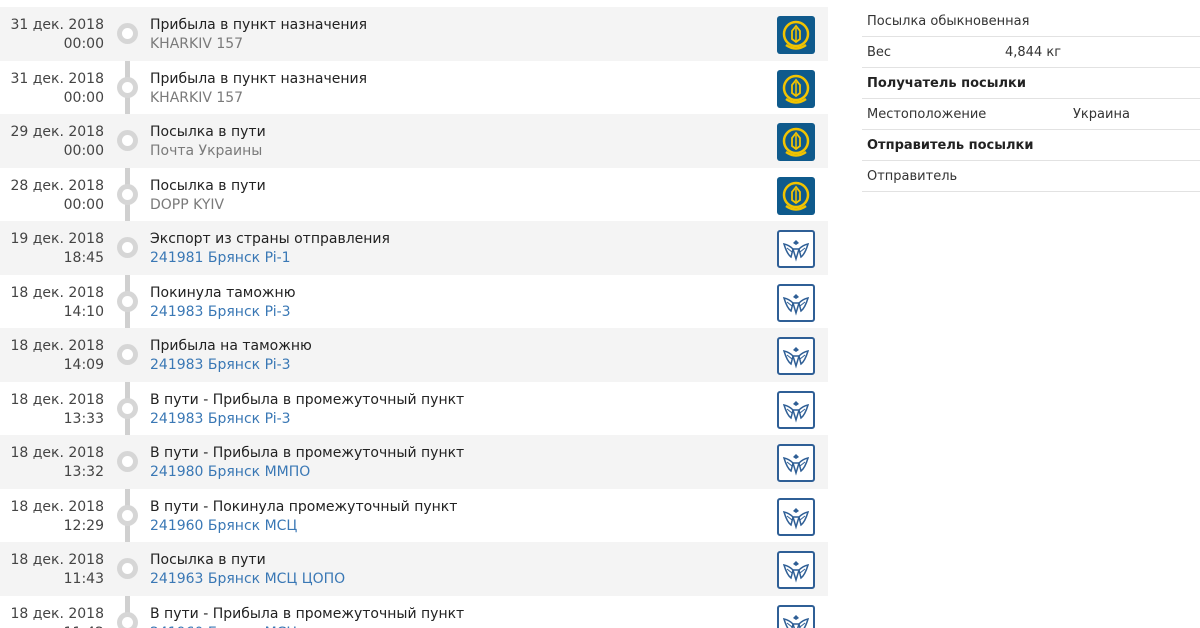 This screenshot has width=1200, height=628. Describe the element at coordinates (270, 239) in the screenshot. I see `event-status: Экспорт из страны отправления` at that location.